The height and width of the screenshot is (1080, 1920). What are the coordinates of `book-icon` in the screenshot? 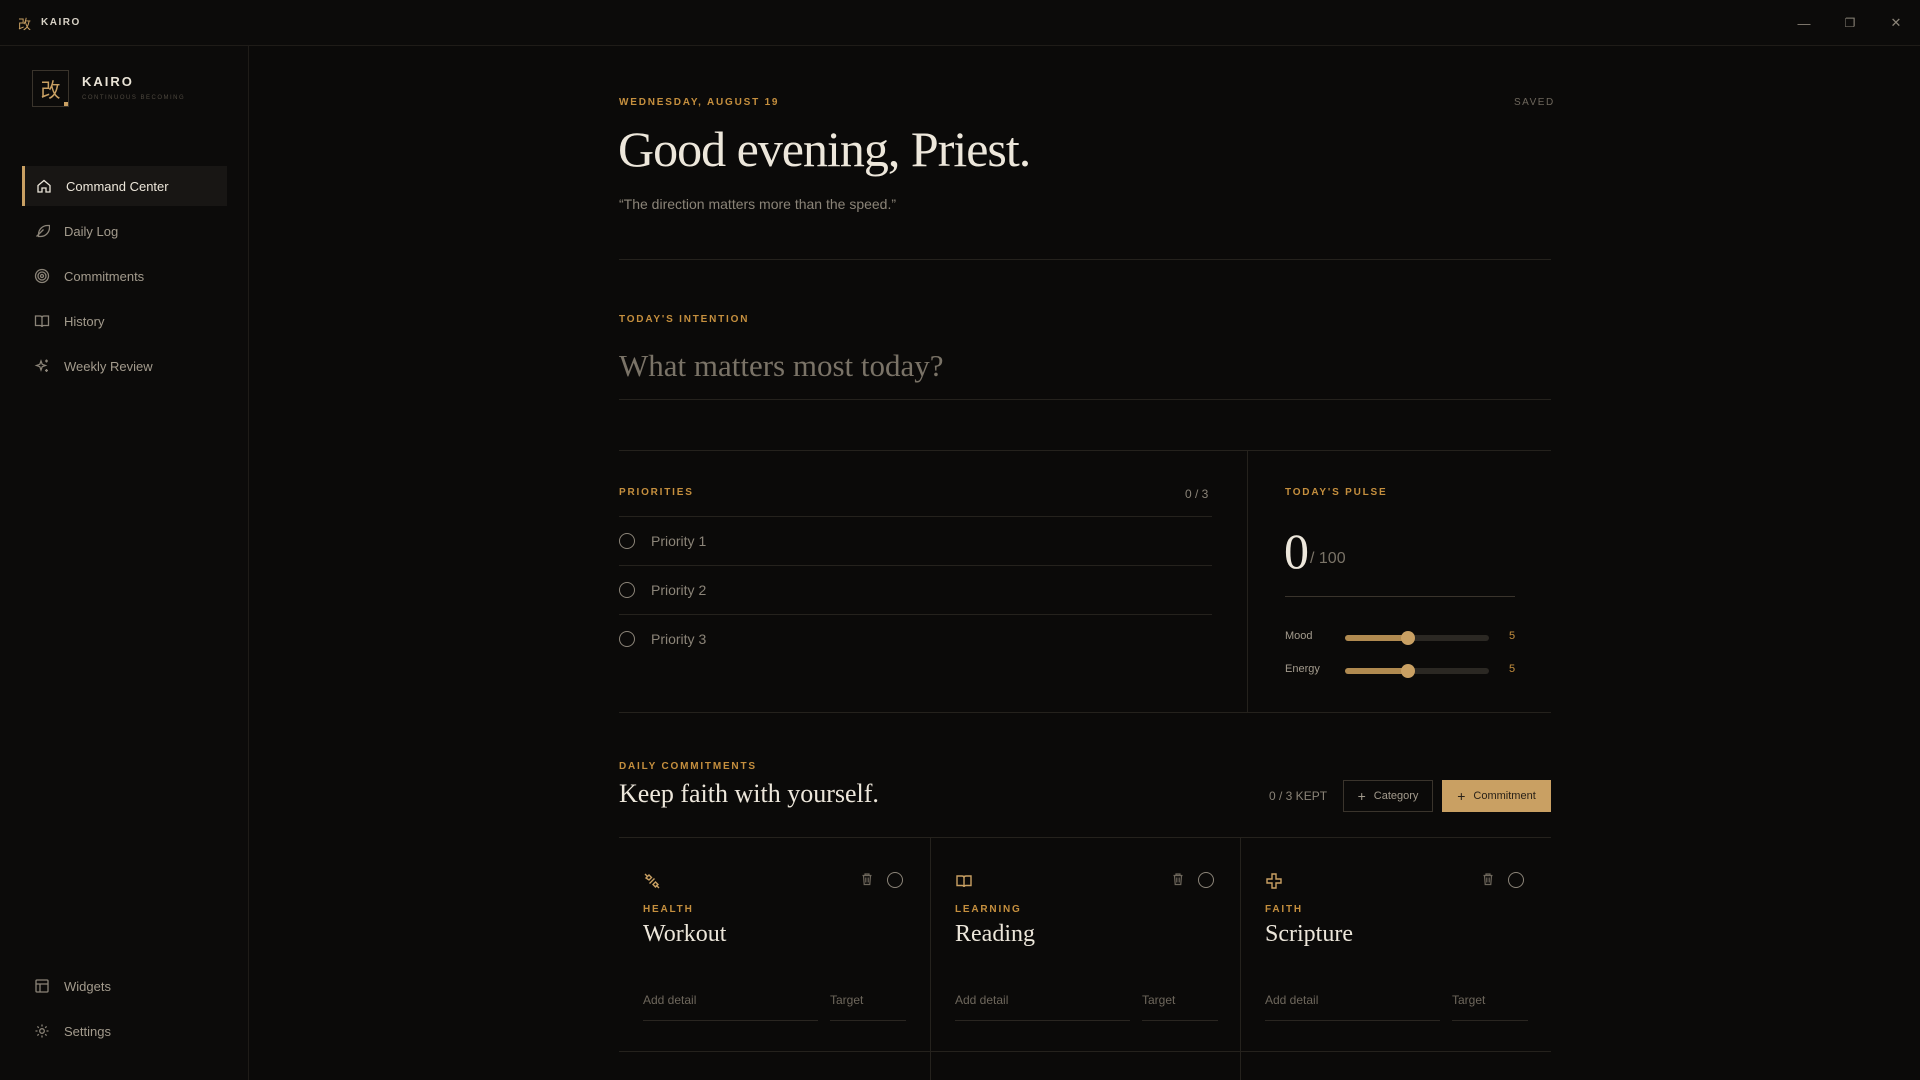 It's located at (42, 321).